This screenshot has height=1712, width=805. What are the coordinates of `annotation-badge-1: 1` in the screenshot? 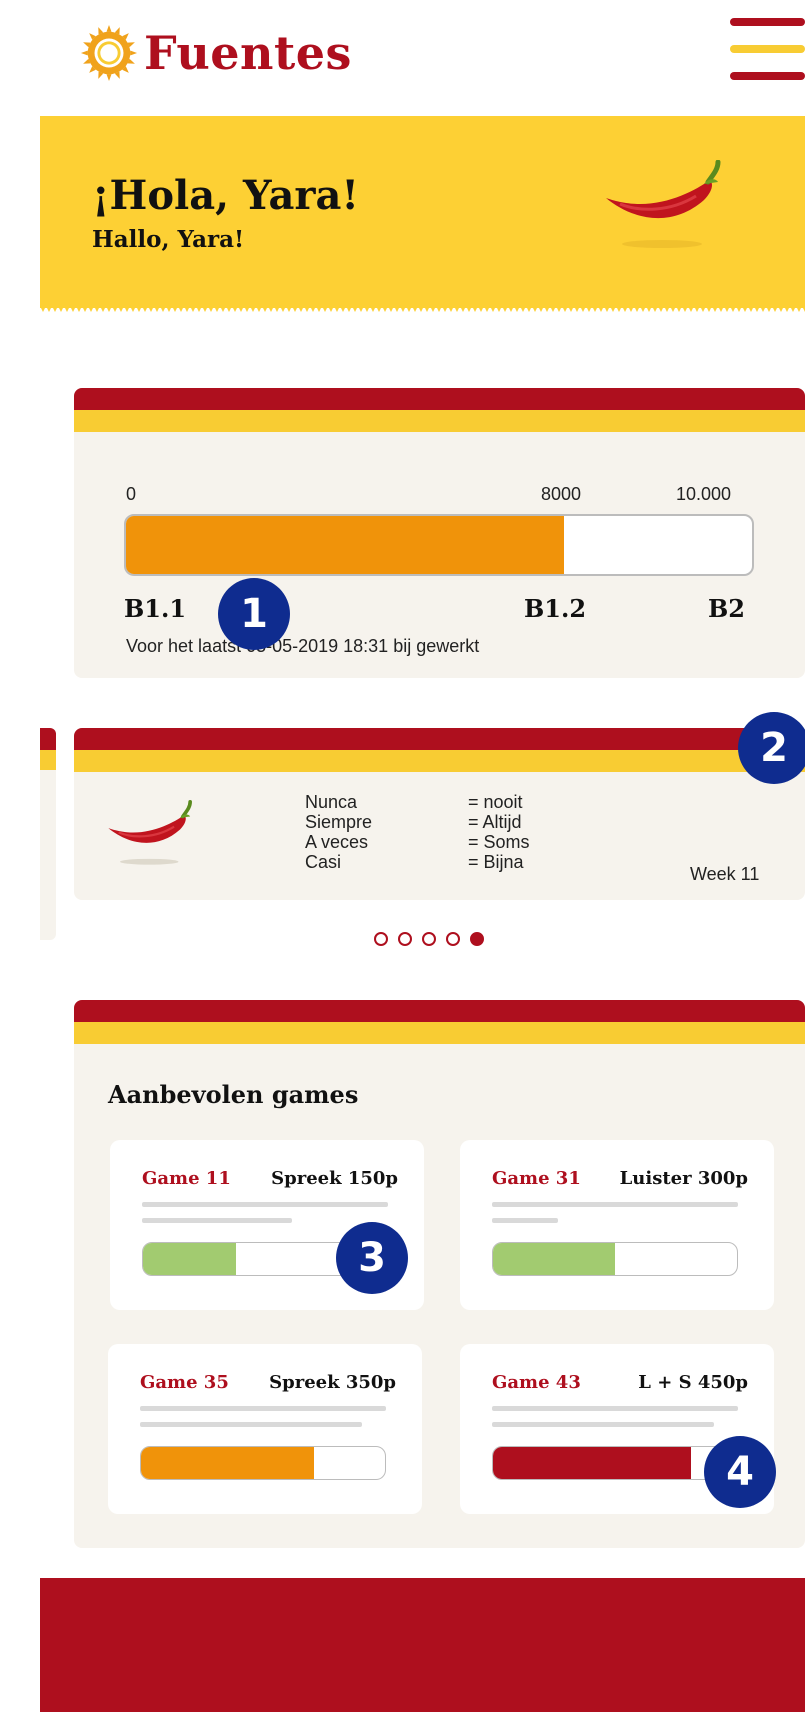 It's located at (254, 614).